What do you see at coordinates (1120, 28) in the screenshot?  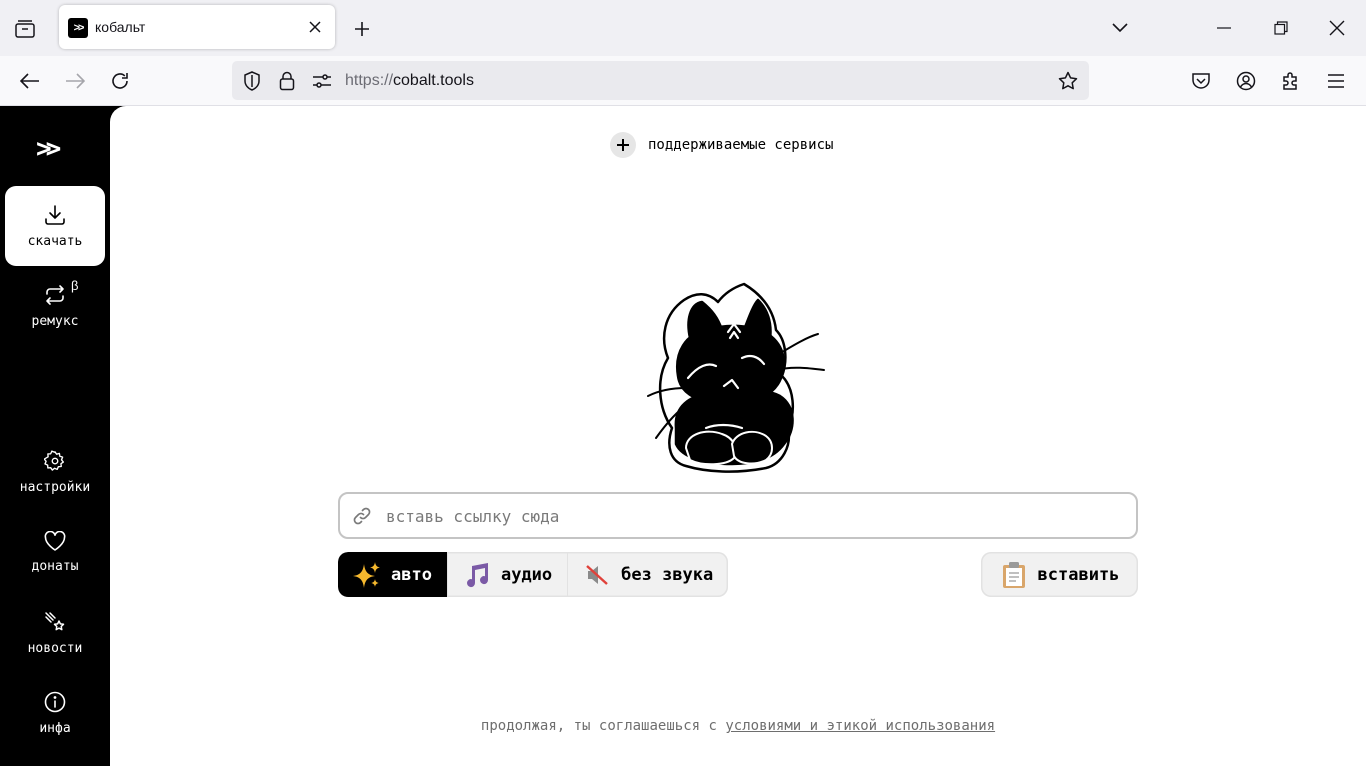 I see `chevron-down-icon` at bounding box center [1120, 28].